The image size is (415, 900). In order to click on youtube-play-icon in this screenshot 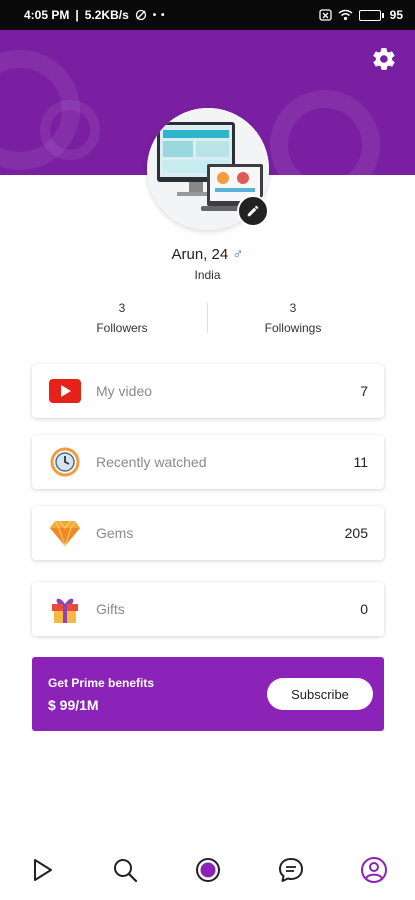, I will do `click(65, 391)`.